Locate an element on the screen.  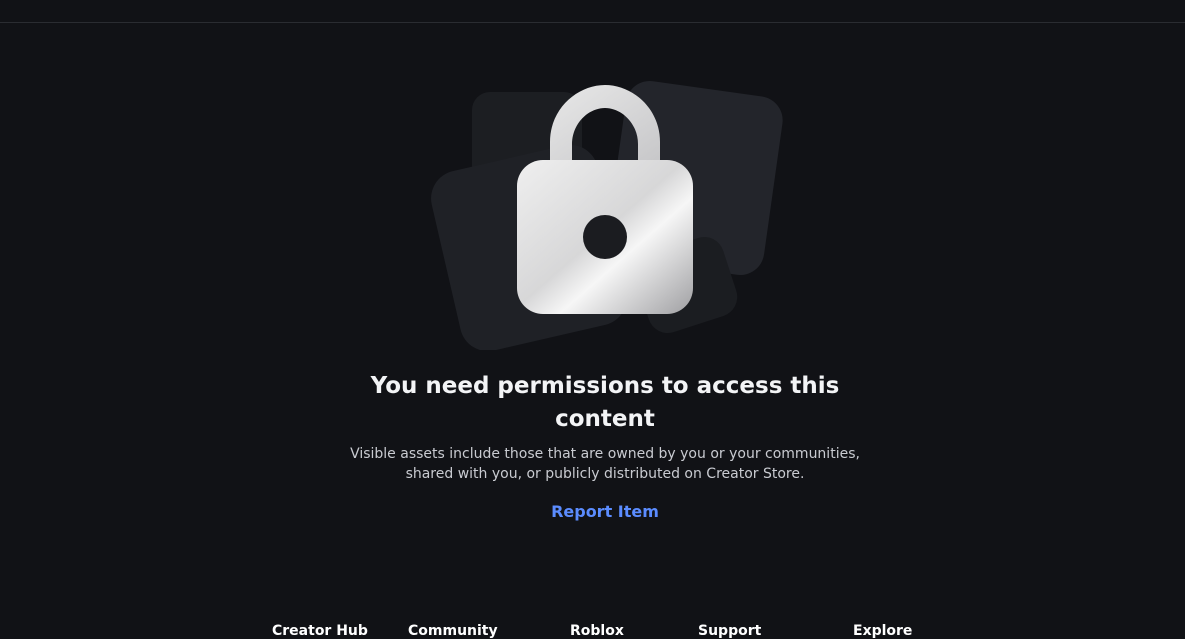
footer-link-support: Support is located at coordinates (729, 631).